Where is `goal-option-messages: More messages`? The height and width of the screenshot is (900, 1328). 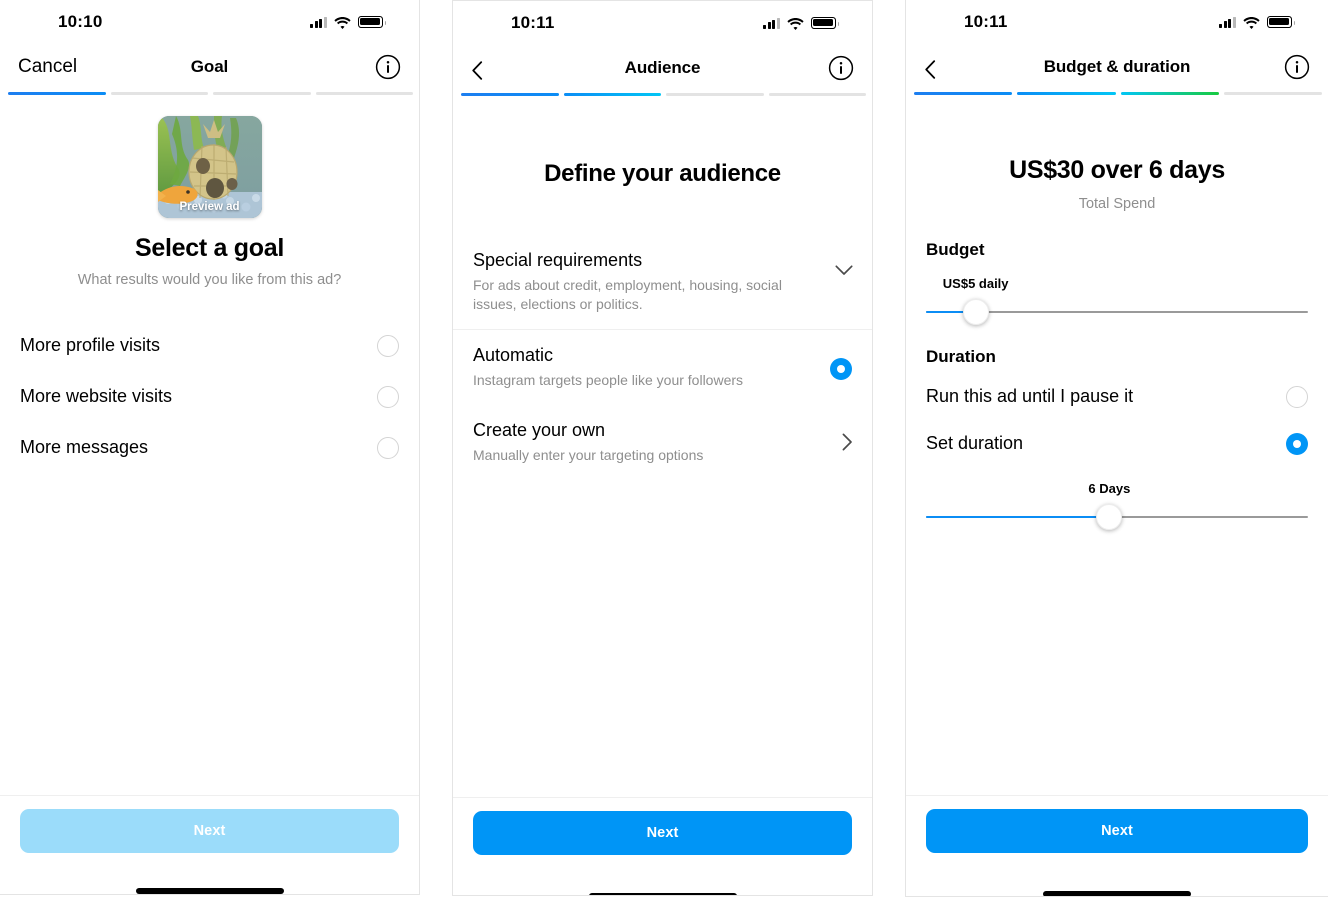
goal-option-messages: More messages is located at coordinates (209, 447).